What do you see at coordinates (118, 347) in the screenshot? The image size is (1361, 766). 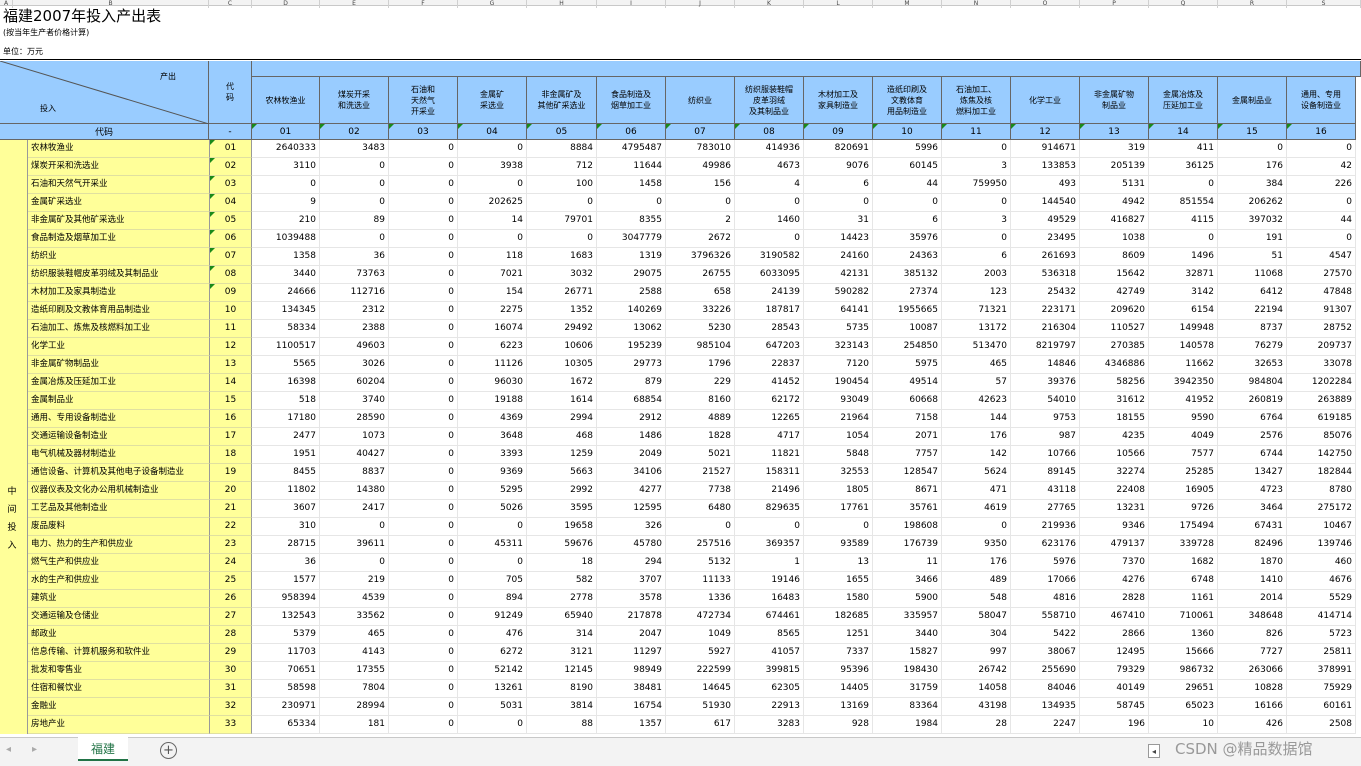 I see `row-label: 化学工业` at bounding box center [118, 347].